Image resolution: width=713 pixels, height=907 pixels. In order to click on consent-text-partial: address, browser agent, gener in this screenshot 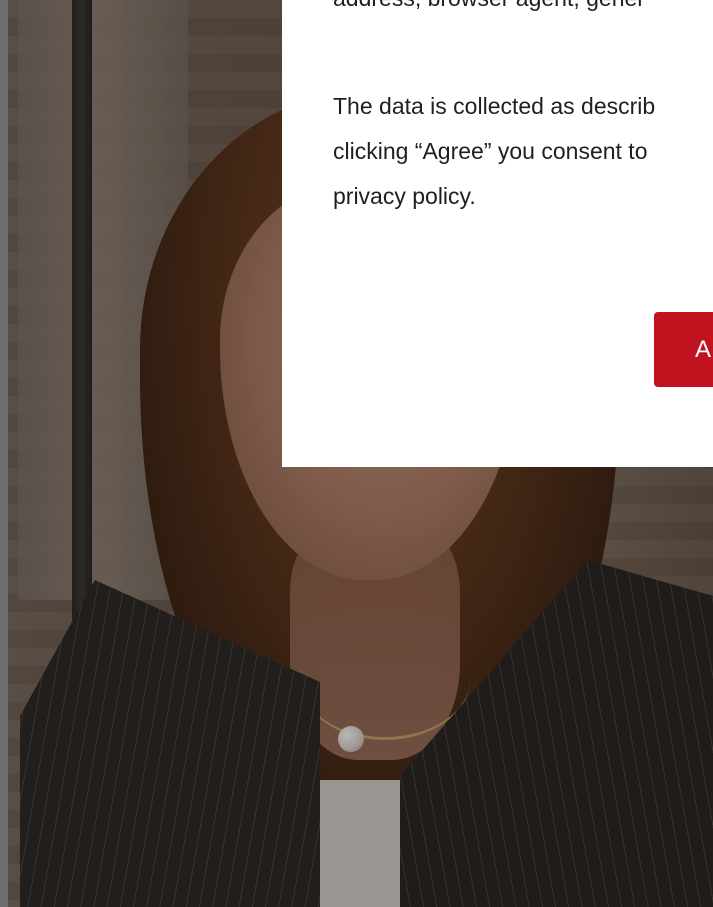, I will do `click(523, 10)`.